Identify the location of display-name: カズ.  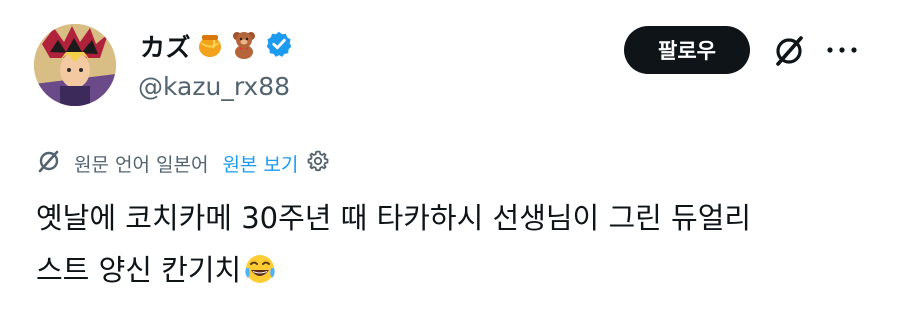
(165, 46).